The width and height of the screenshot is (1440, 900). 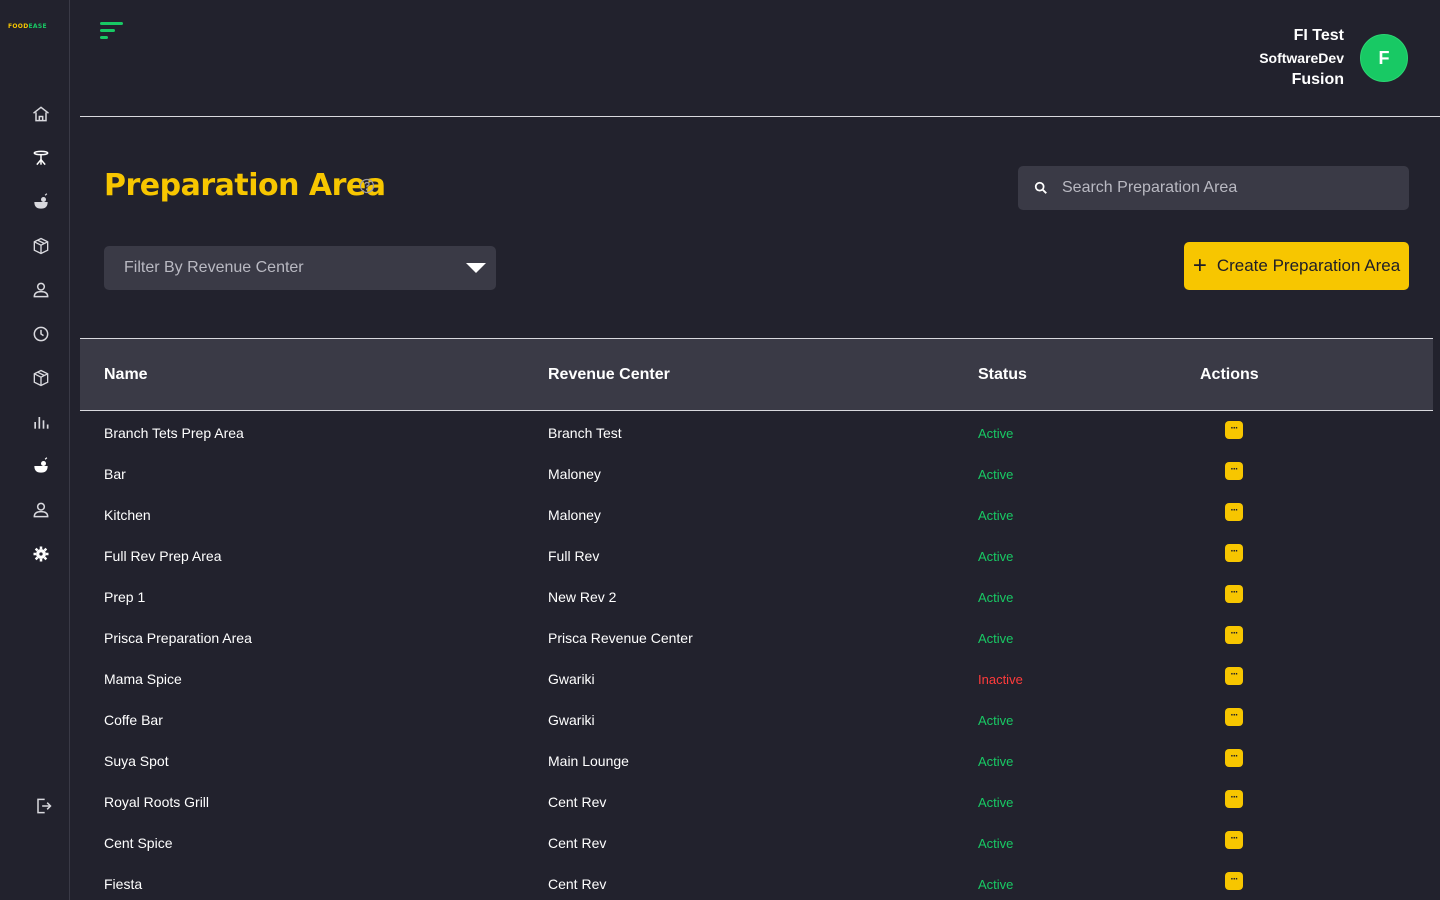 What do you see at coordinates (756, 555) in the screenshot?
I see `table-row: Full Rev Prep Area Full Rev Active ···` at bounding box center [756, 555].